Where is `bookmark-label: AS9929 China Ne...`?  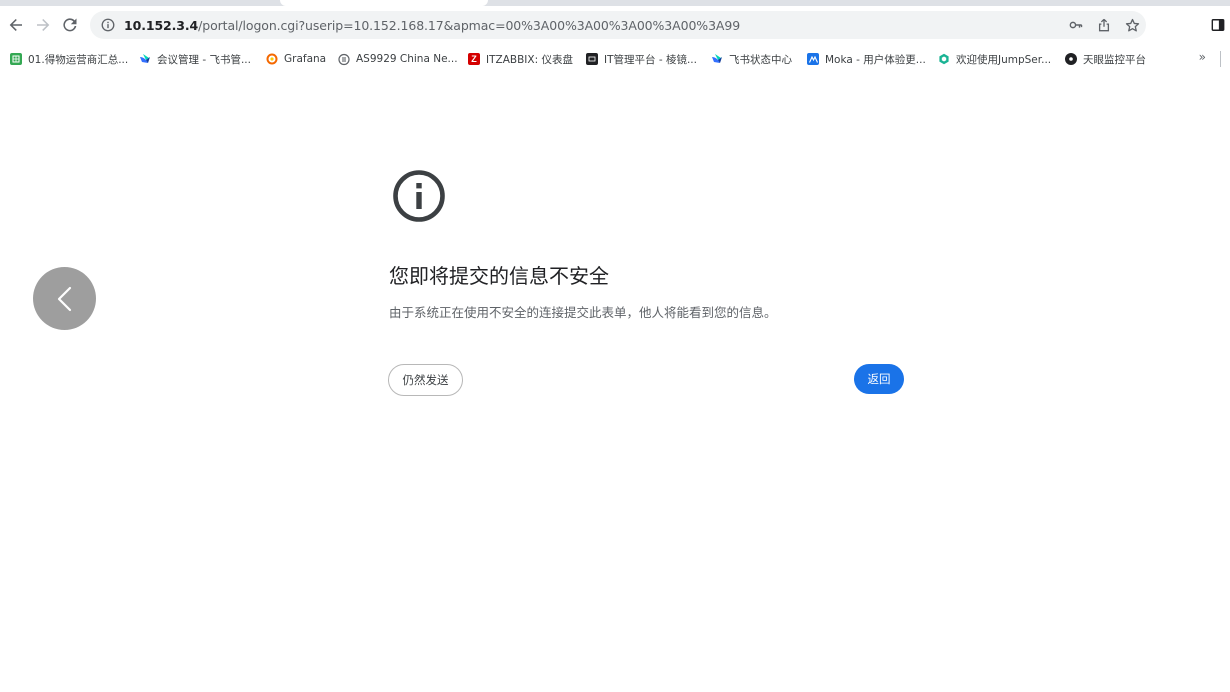
bookmark-label: AS9929 China Ne... is located at coordinates (407, 59).